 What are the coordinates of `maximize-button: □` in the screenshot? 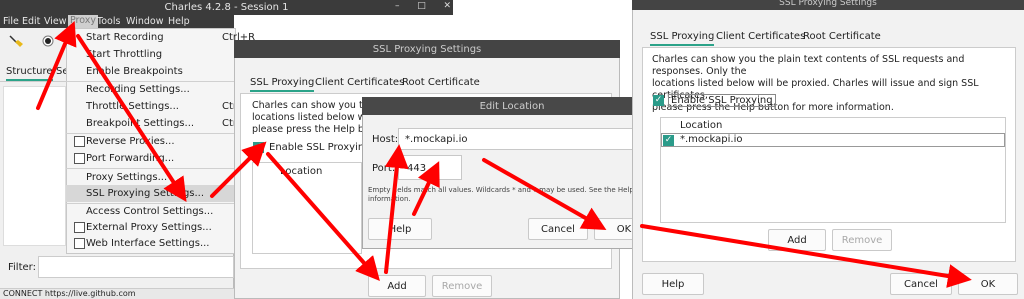 It's located at (421, 7).